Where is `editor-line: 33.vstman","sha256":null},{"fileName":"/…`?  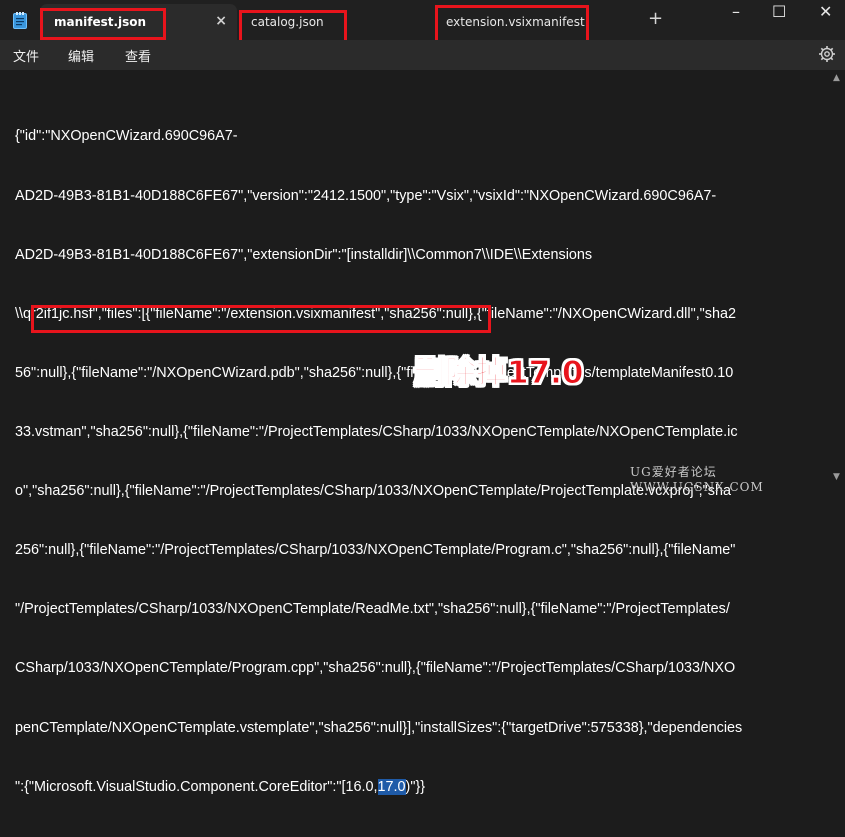 editor-line: 33.vstman","sha256":null},{"fileName":"/… is located at coordinates (376, 431).